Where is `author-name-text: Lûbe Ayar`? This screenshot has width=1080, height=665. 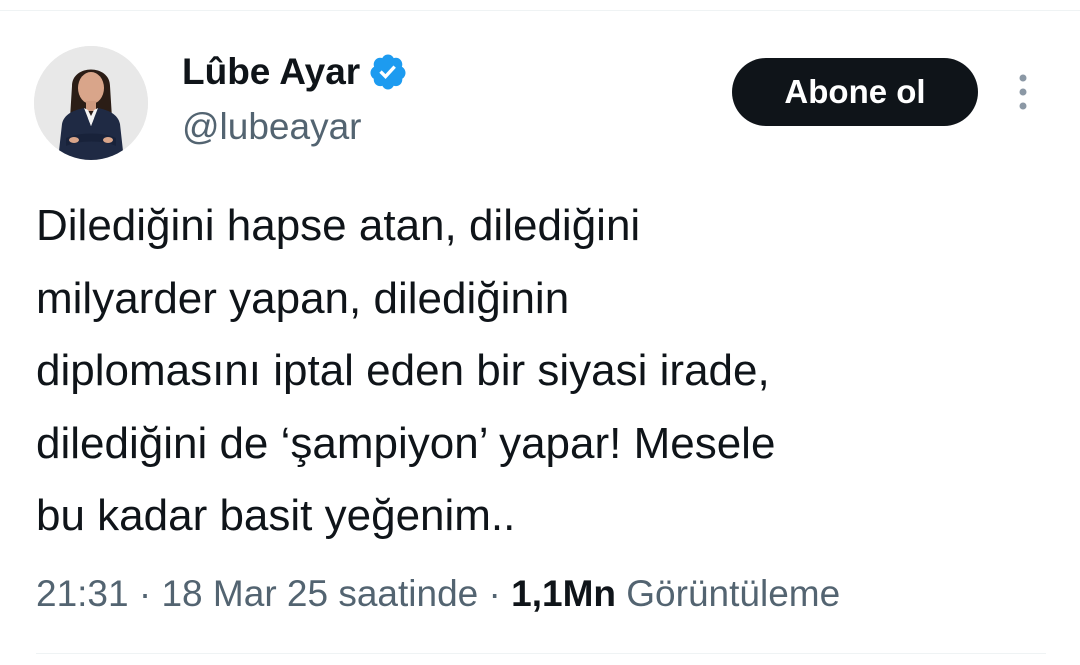
author-name-text: Lûbe Ayar is located at coordinates (271, 71).